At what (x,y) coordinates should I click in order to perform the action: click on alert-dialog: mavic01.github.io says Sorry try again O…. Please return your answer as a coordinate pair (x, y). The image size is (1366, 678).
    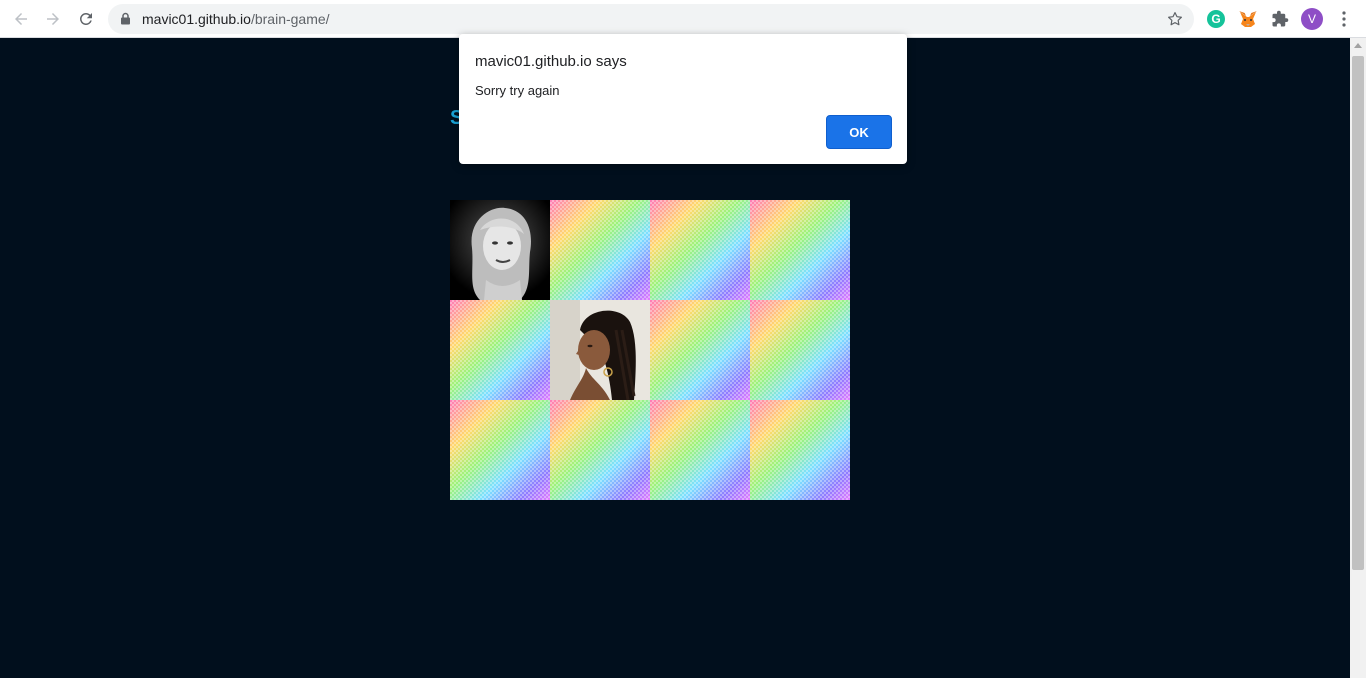
    Looking at the image, I should click on (683, 99).